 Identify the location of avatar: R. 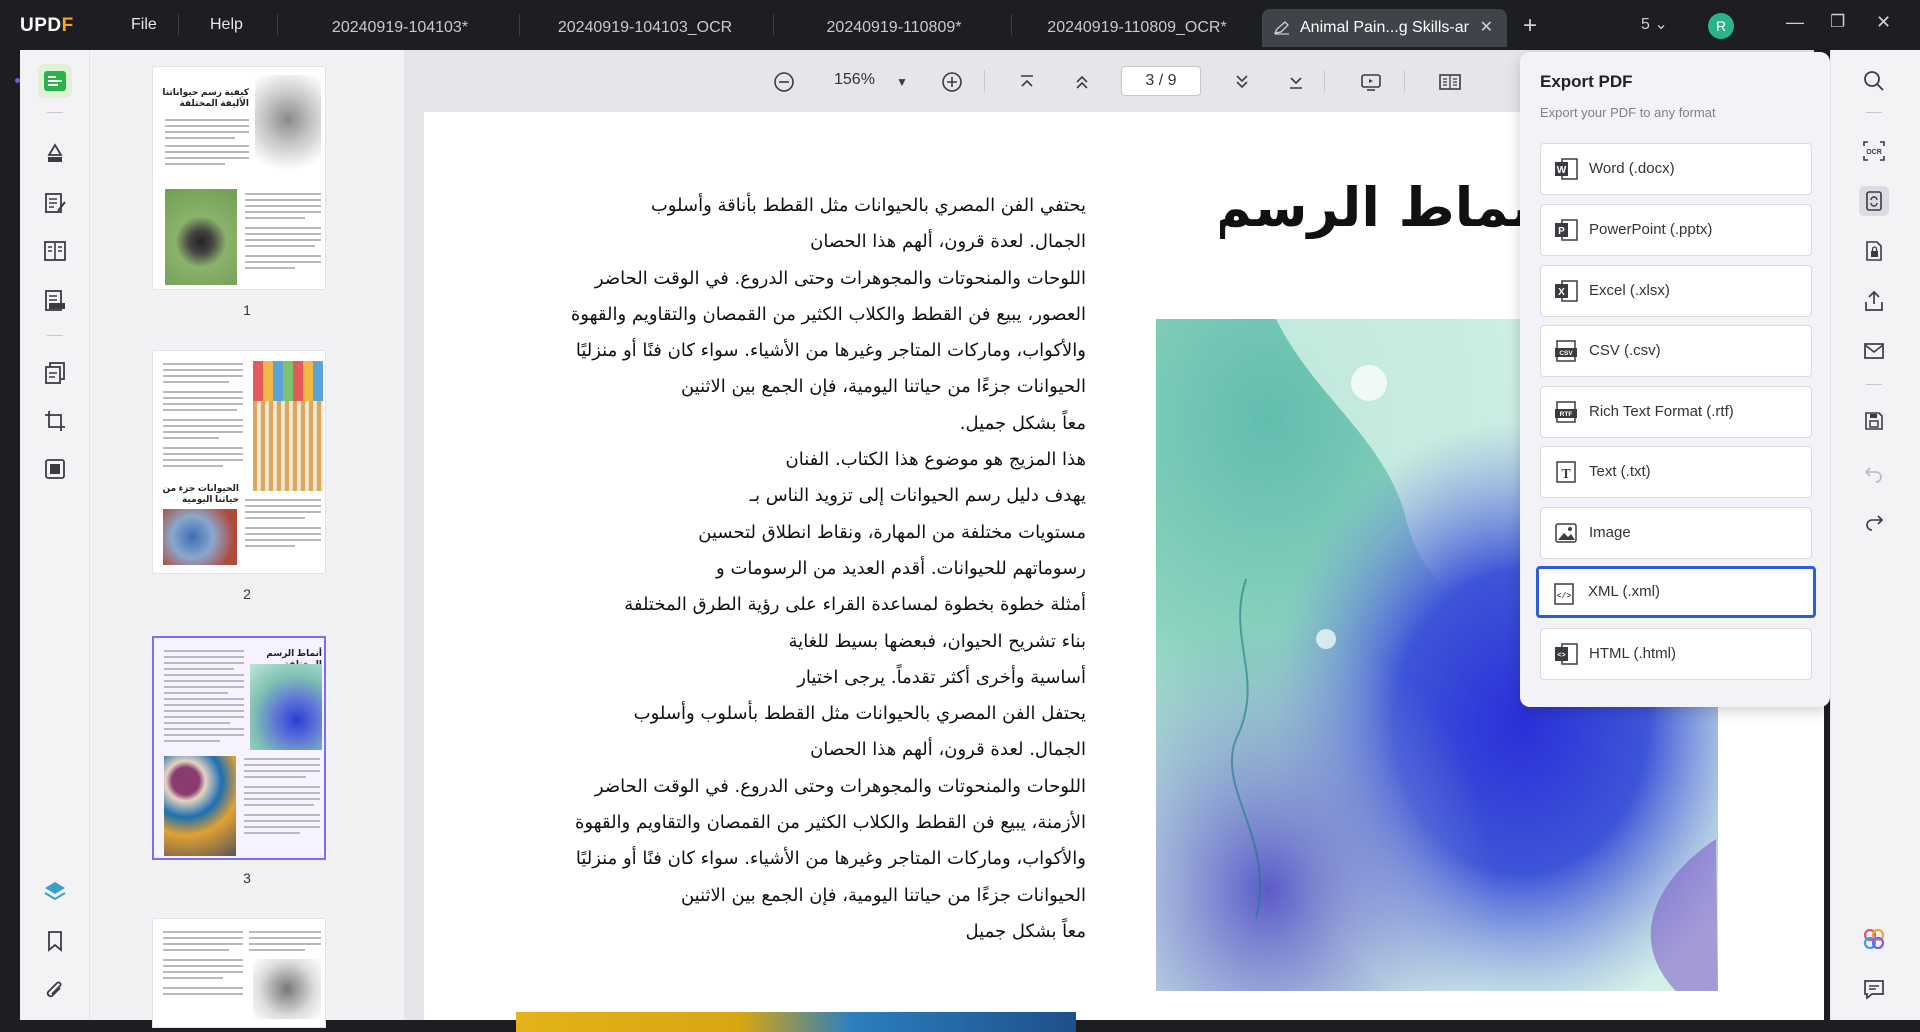
(1721, 26).